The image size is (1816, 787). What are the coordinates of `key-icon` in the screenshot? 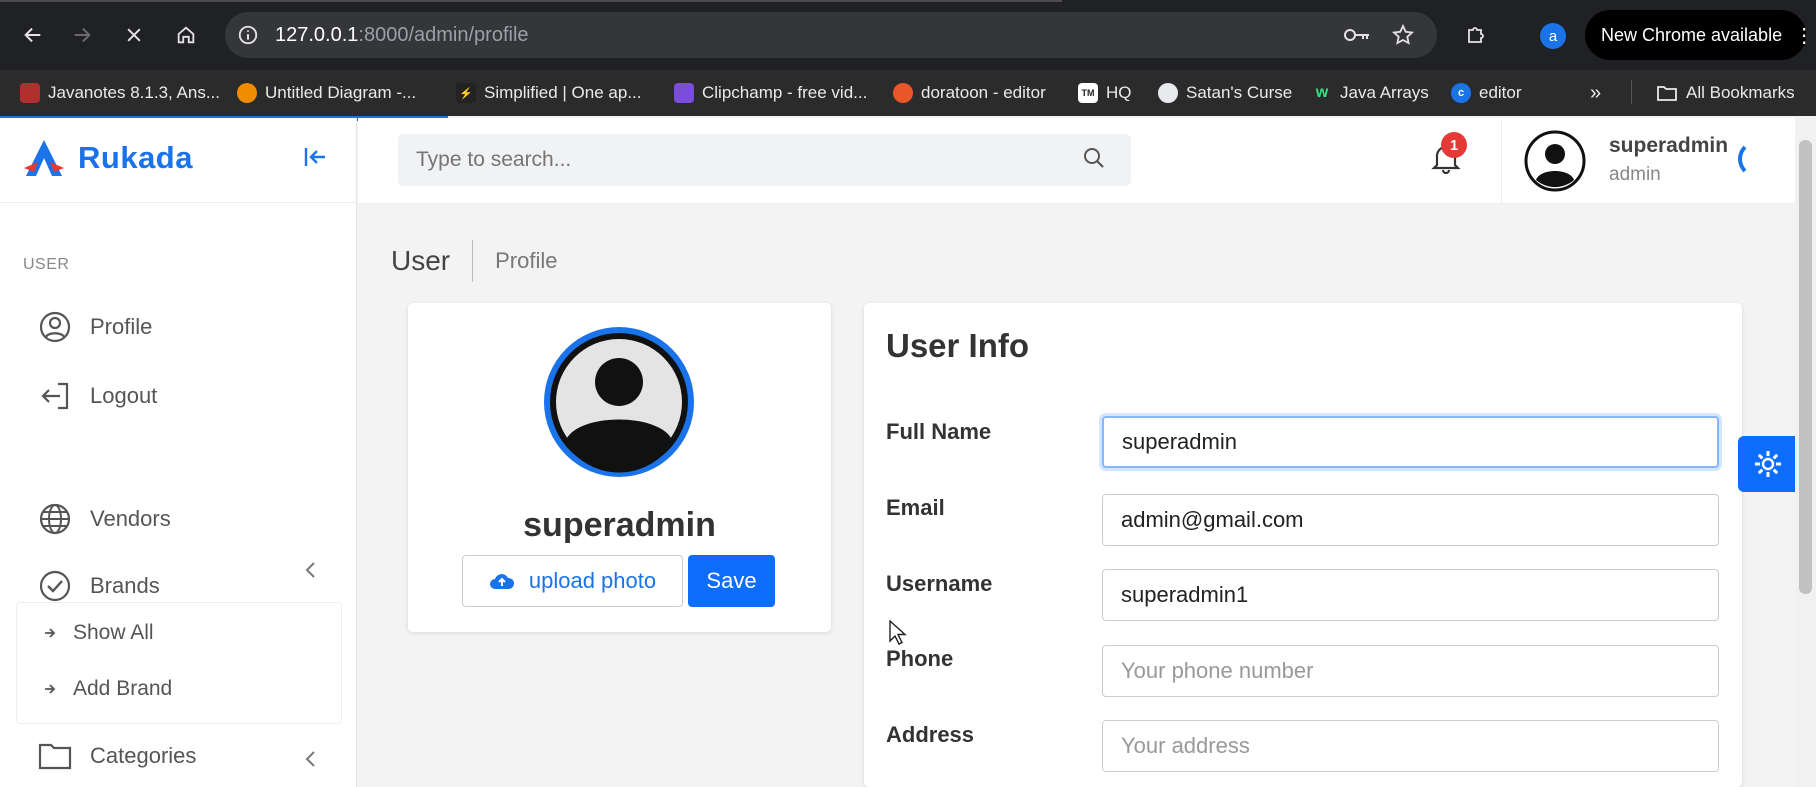 It's located at (1357, 35).